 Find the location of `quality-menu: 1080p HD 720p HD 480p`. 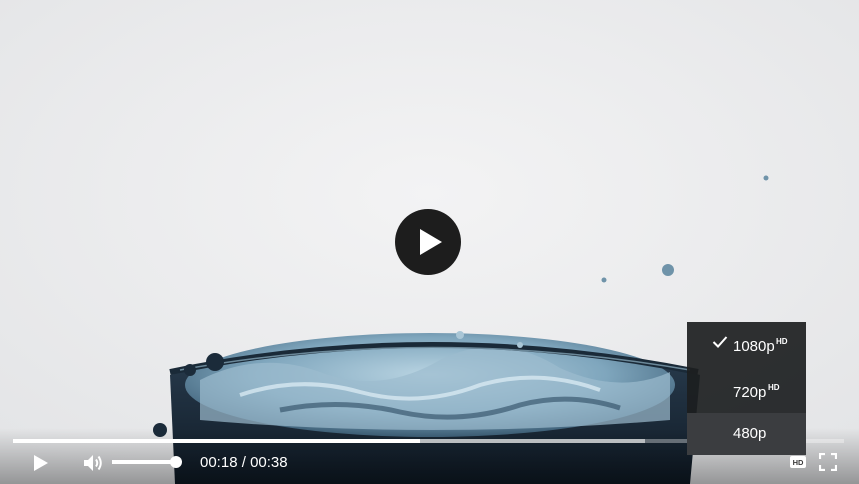

quality-menu: 1080p HD 720p HD 480p is located at coordinates (746, 388).